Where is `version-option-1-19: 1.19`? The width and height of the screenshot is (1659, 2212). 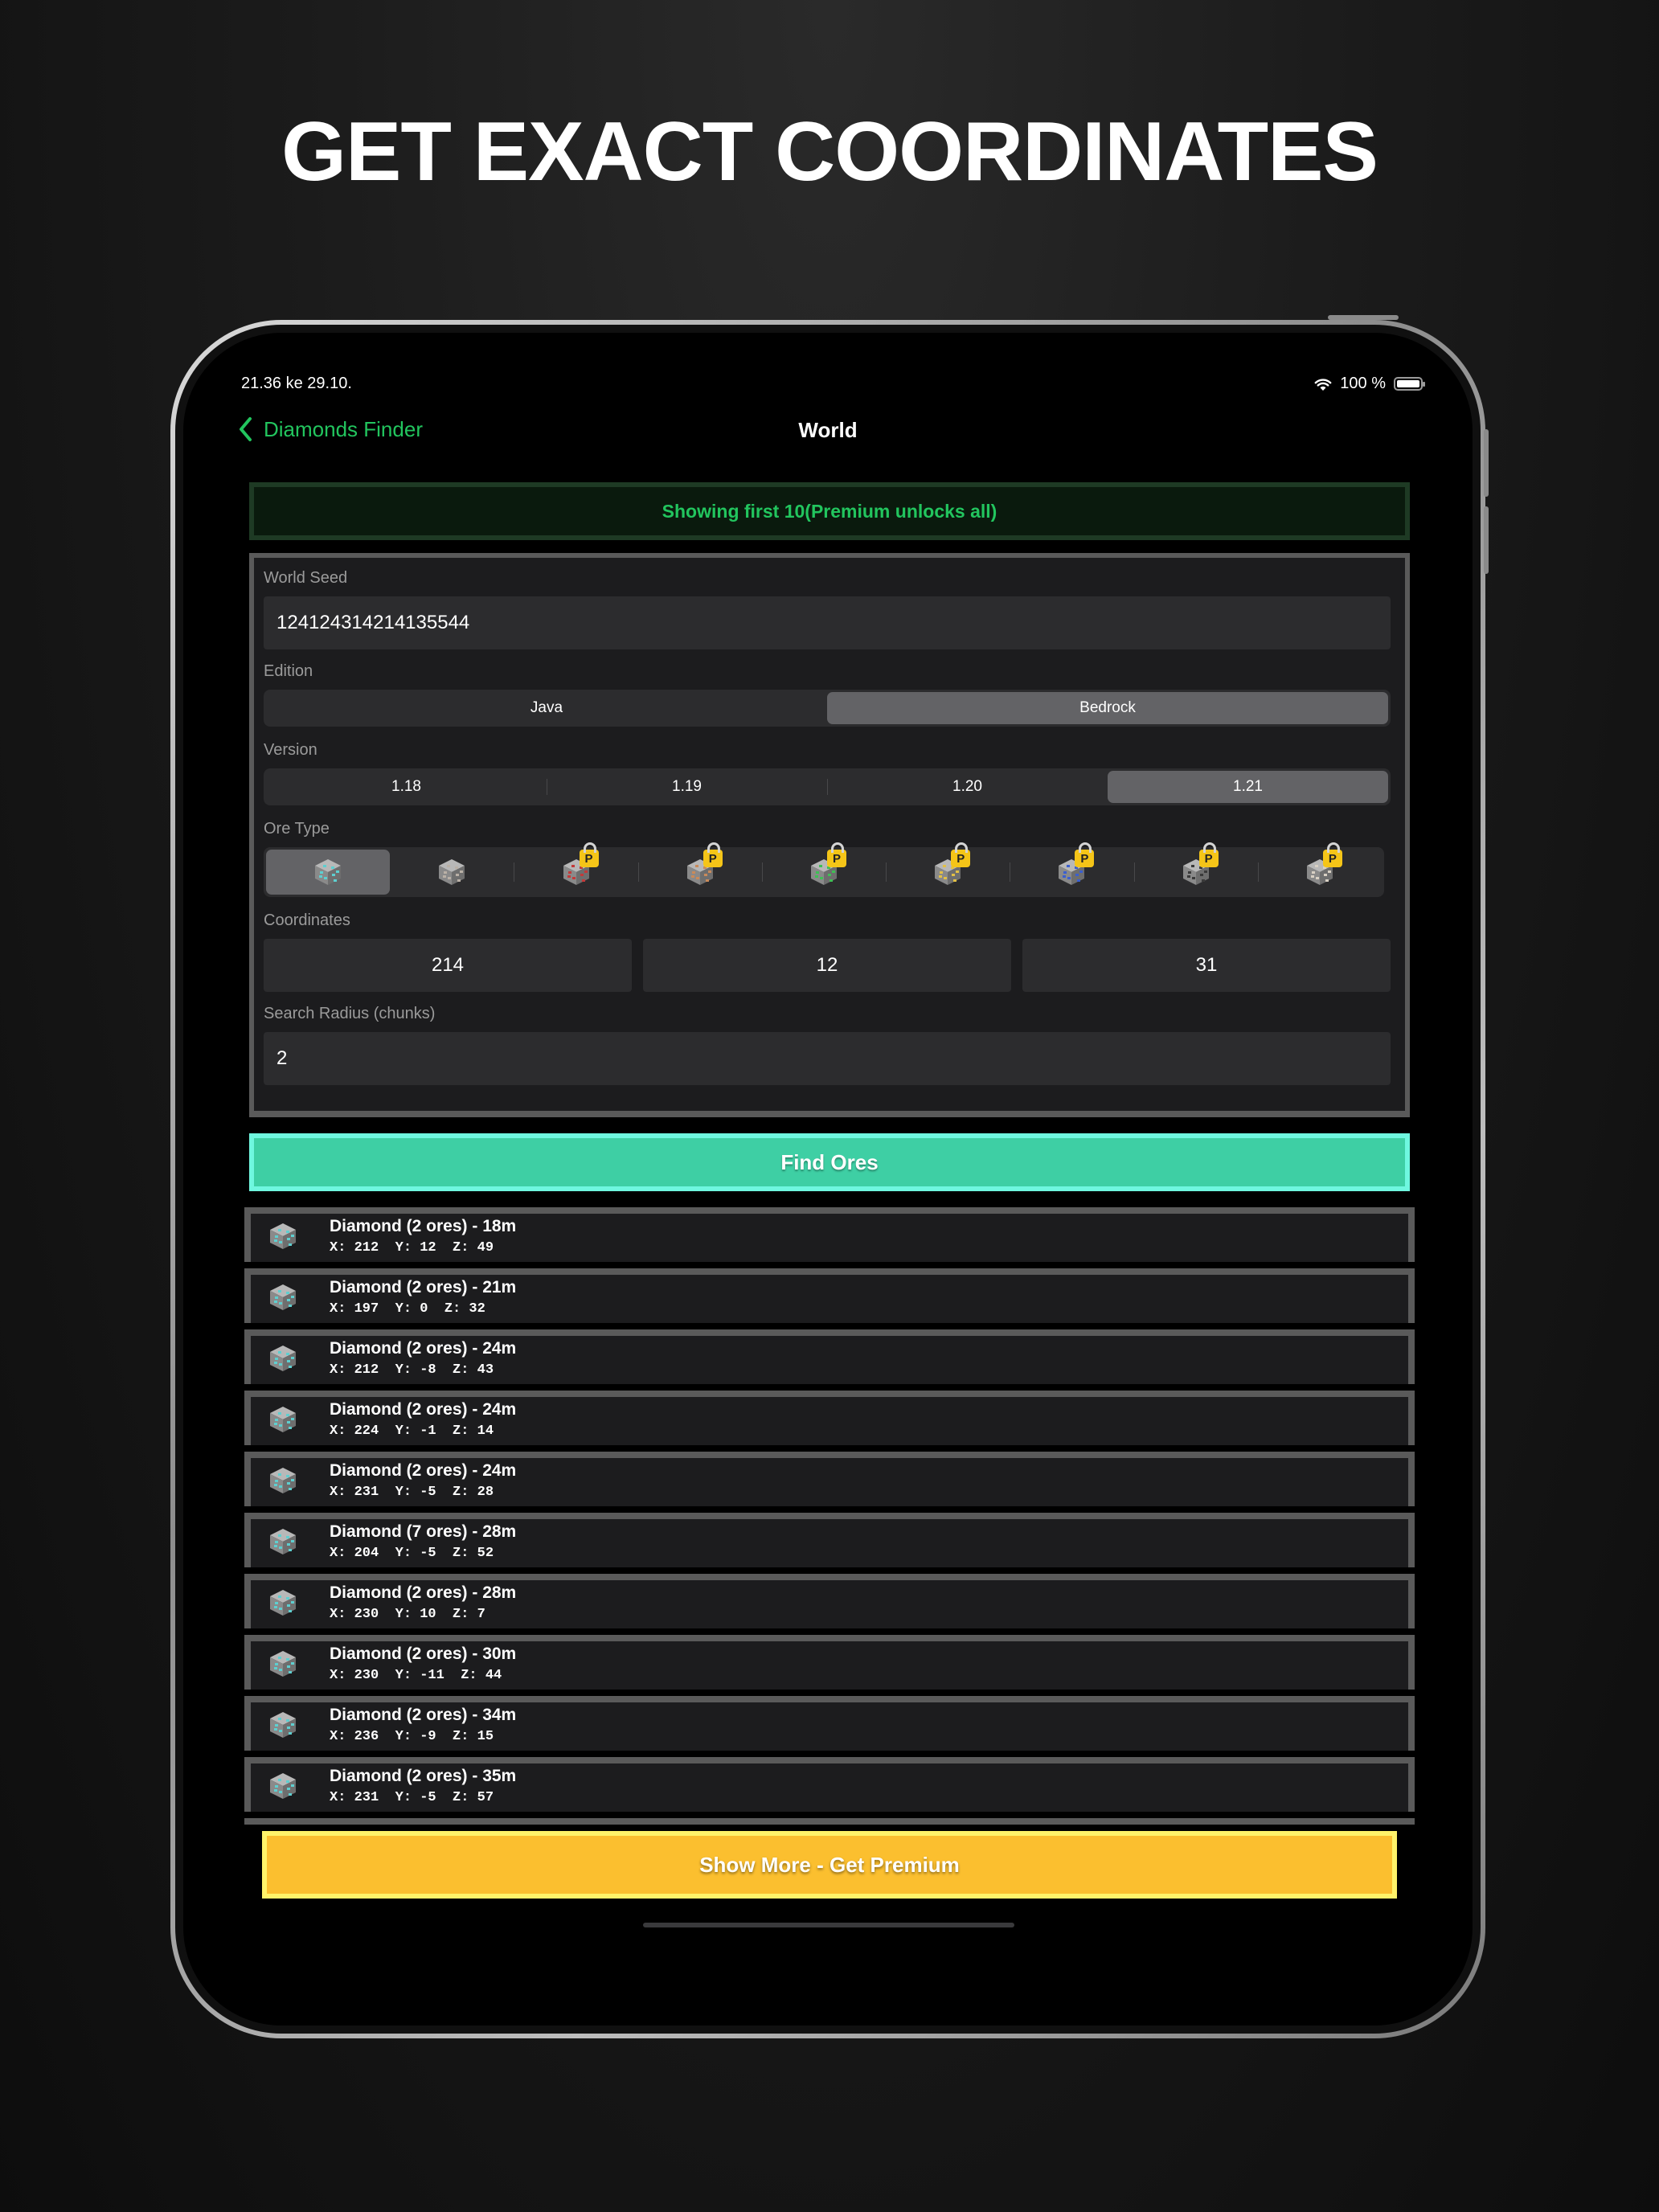
version-option-1-19: 1.19 is located at coordinates (687, 787).